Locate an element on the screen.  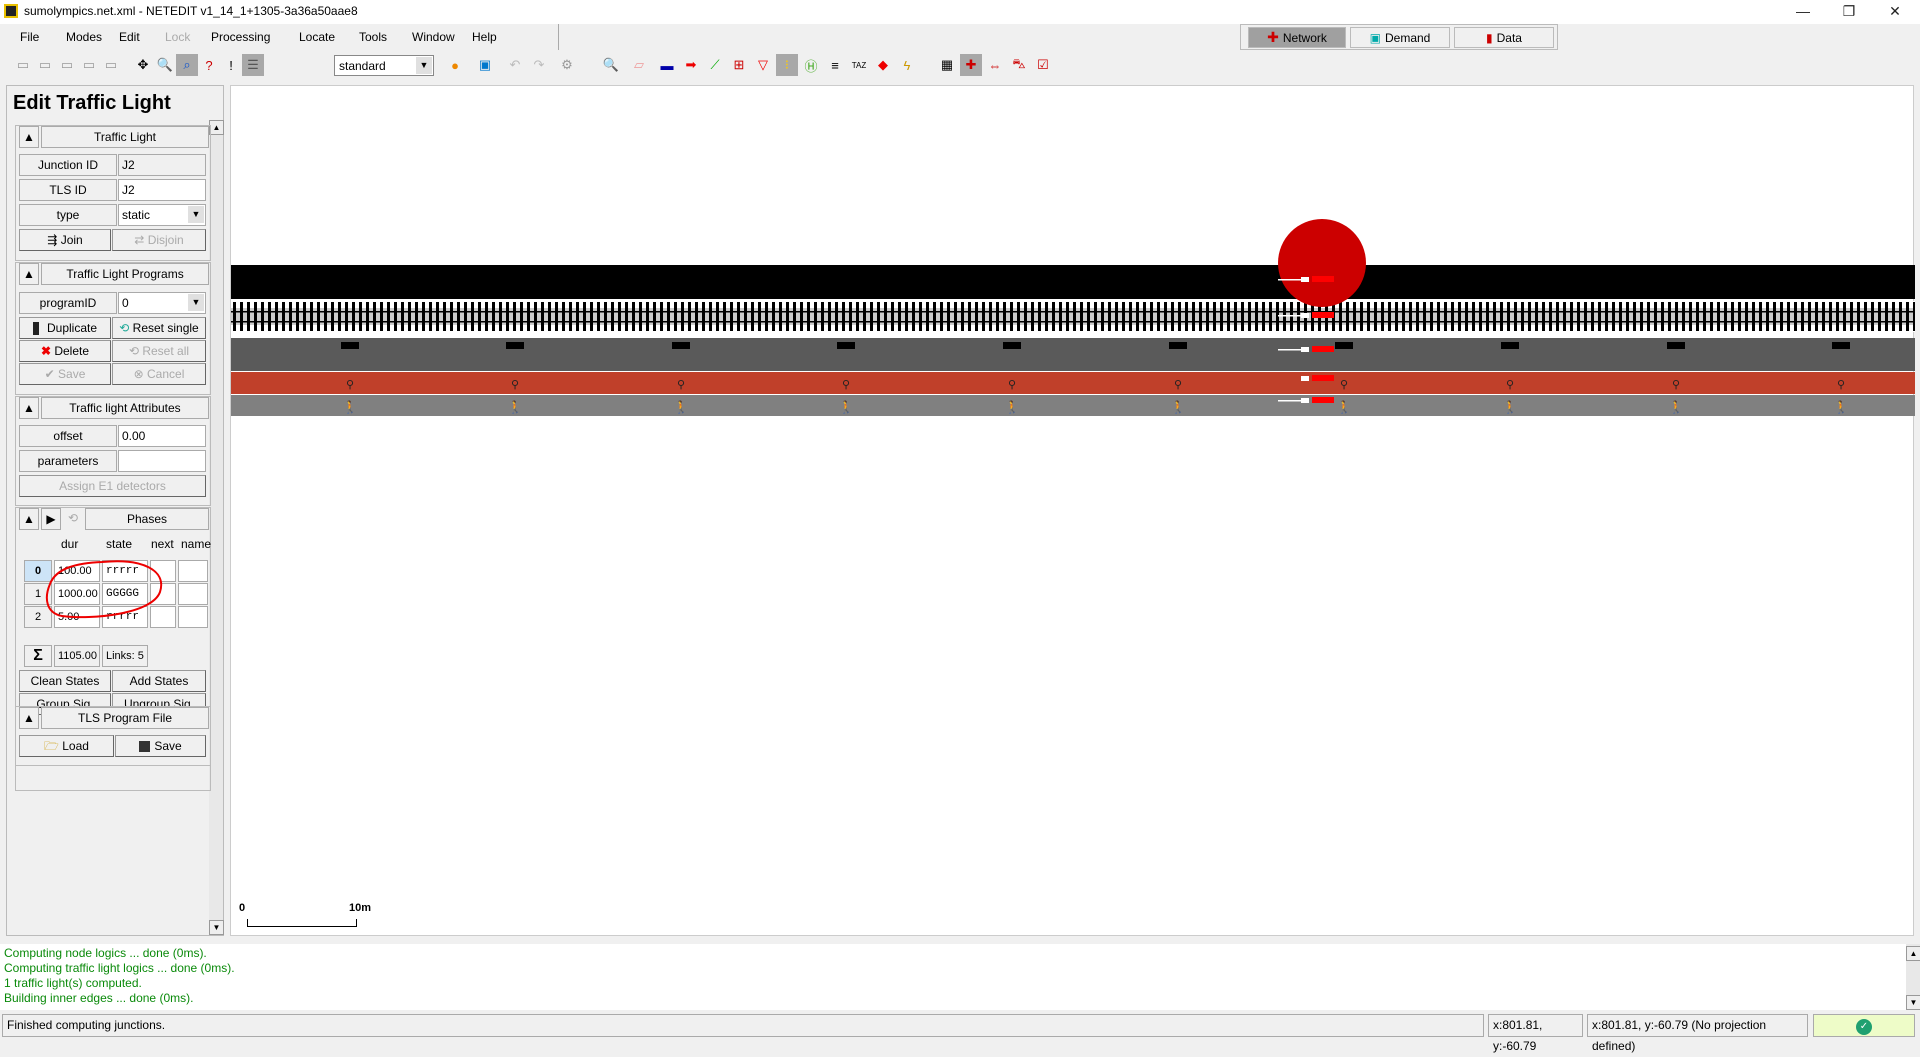
offset-input: 0.00 is located at coordinates (162, 436).